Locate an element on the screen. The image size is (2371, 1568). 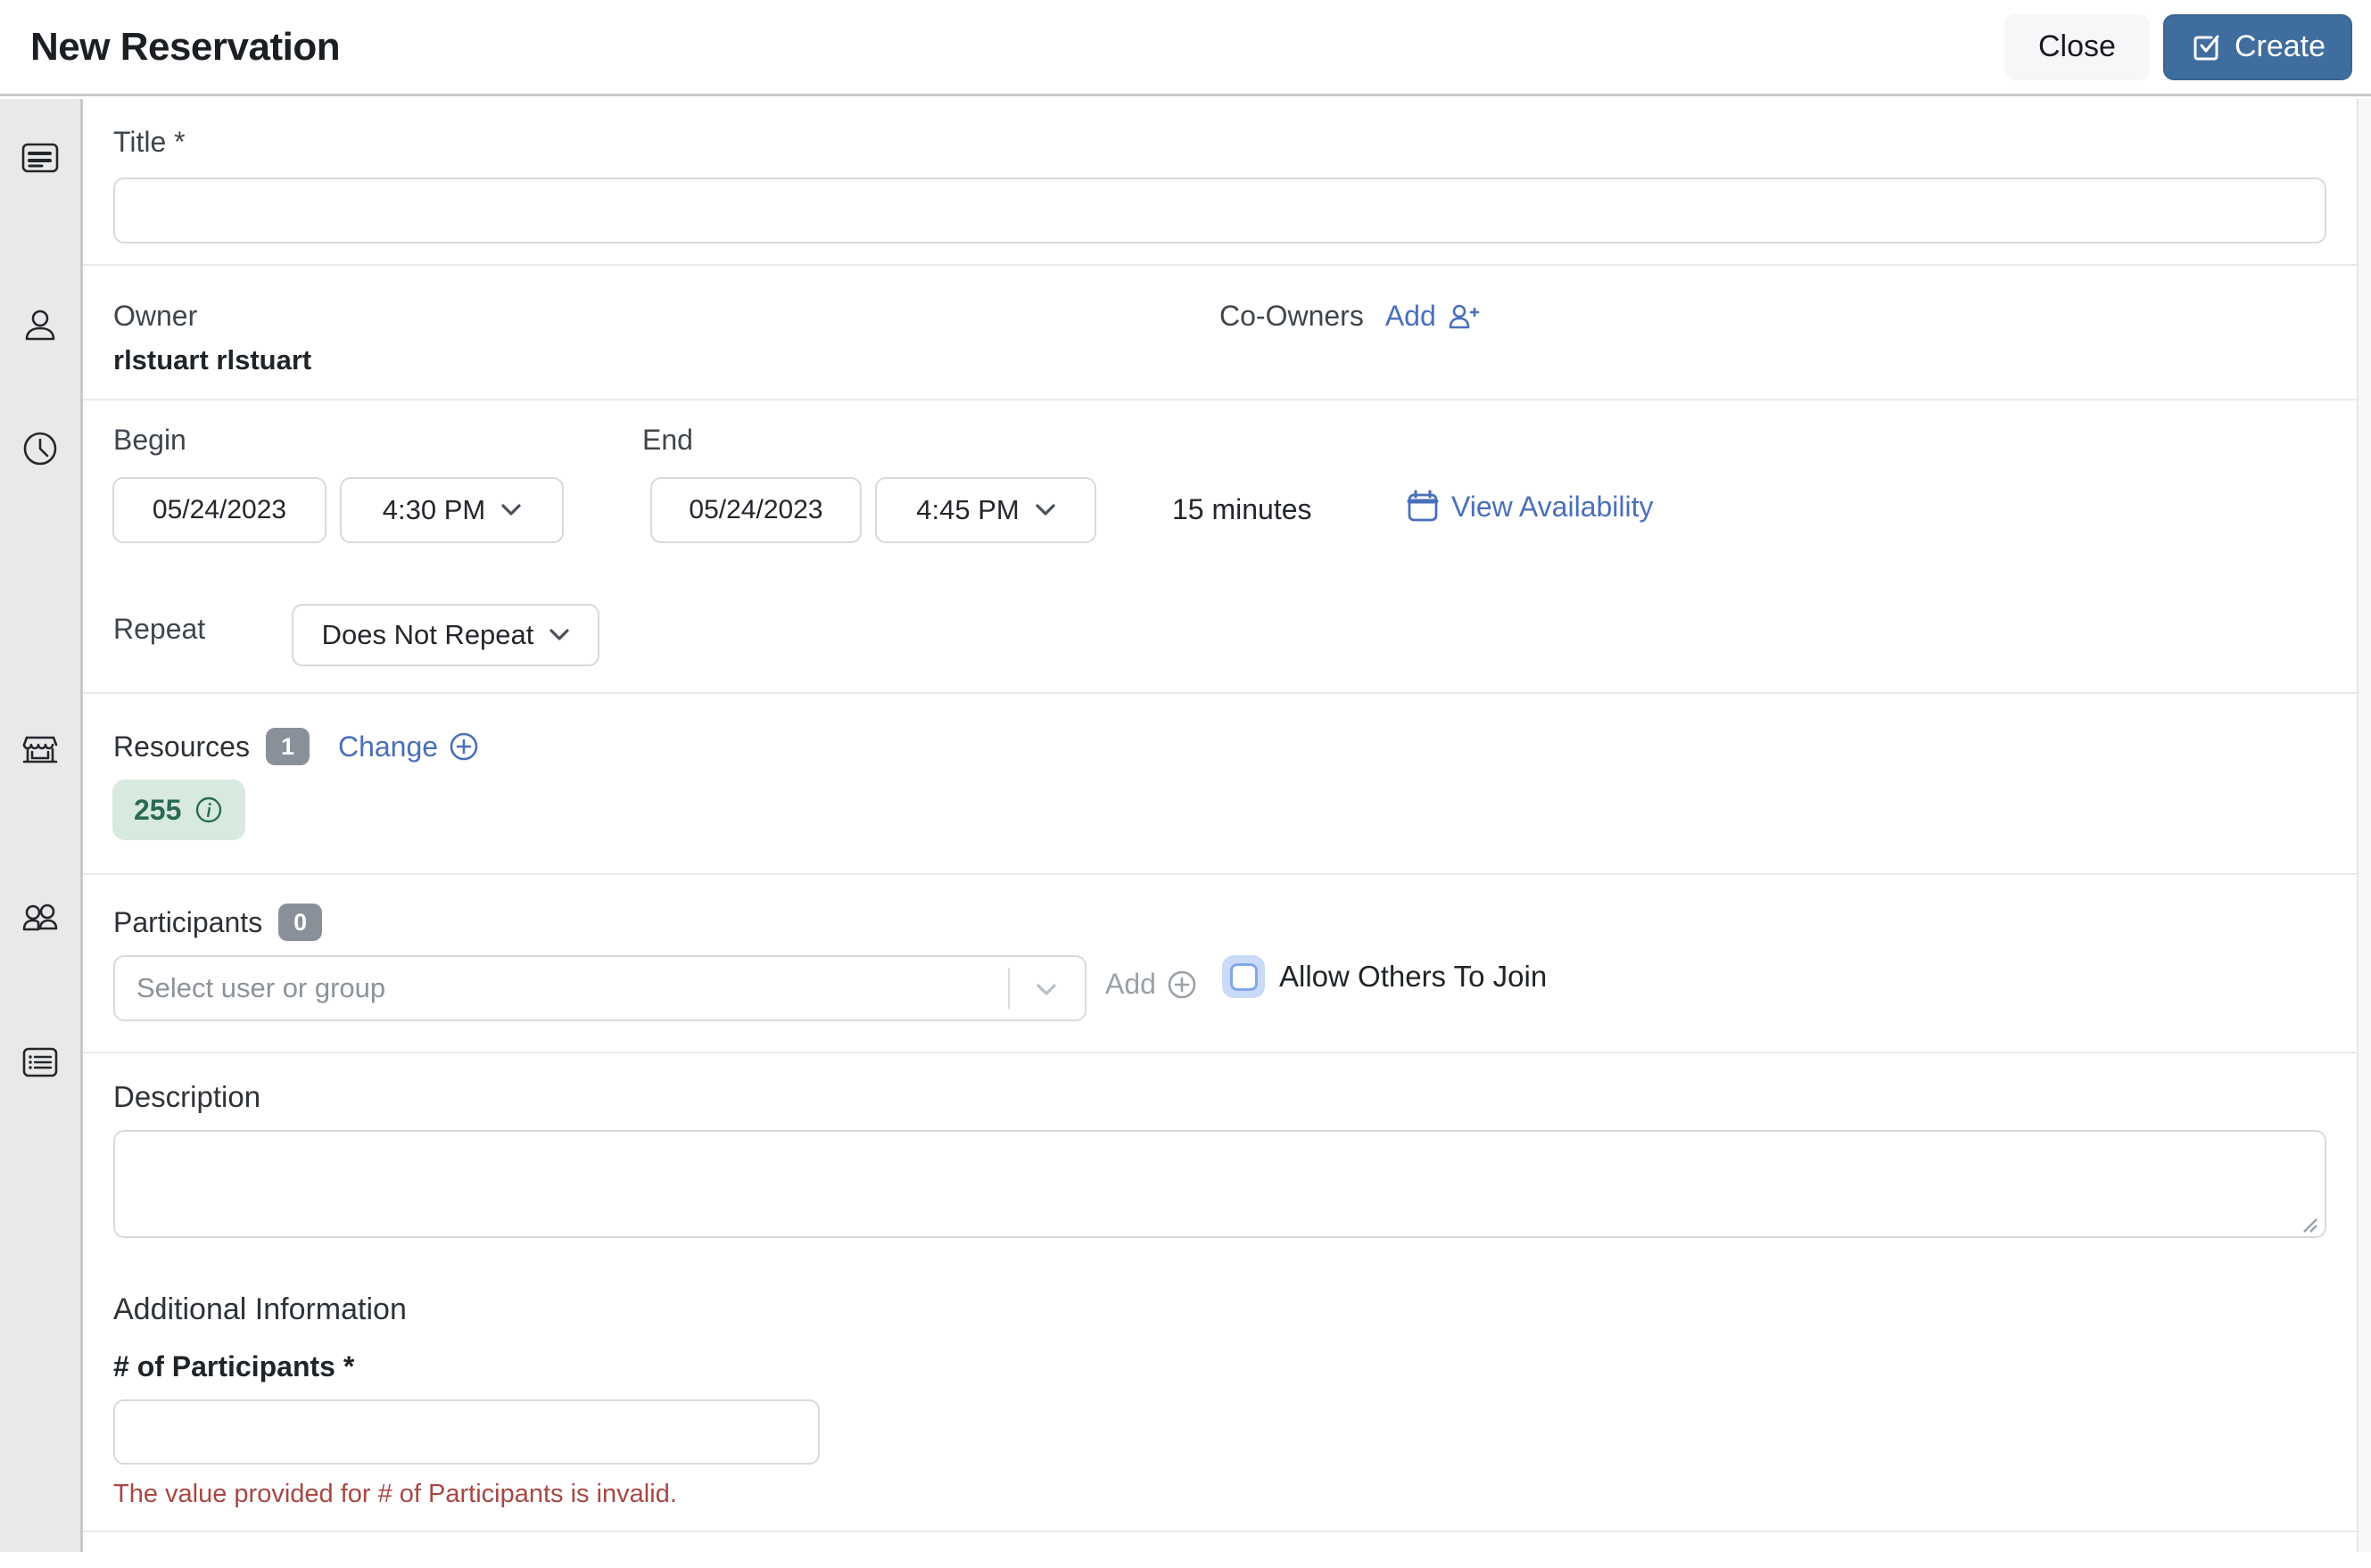
change-resources-label: Change is located at coordinates (388, 746).